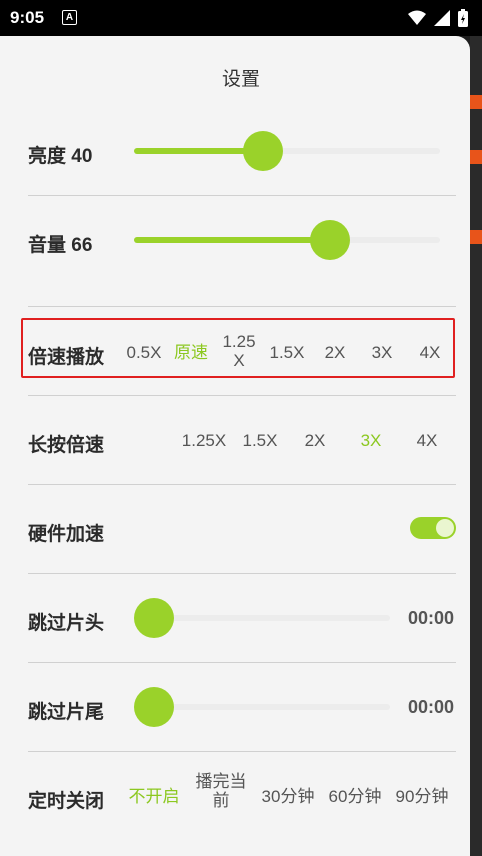  I want to click on wifi-icon, so click(417, 17).